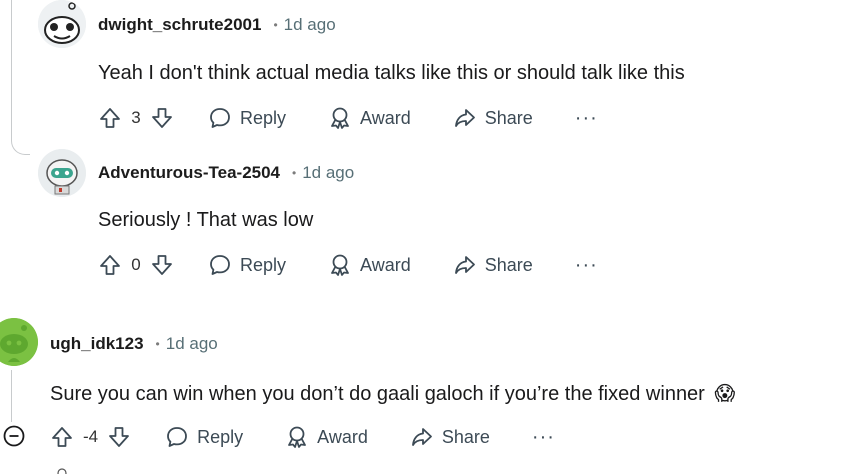 This screenshot has width=864, height=474. I want to click on vote-count: 0, so click(136, 264).